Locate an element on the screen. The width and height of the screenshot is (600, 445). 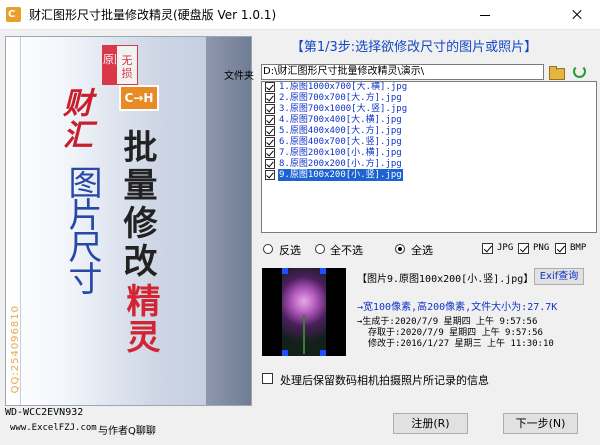
file-name: 9.原图100x200[小.竖].jpg is located at coordinates (340, 175).